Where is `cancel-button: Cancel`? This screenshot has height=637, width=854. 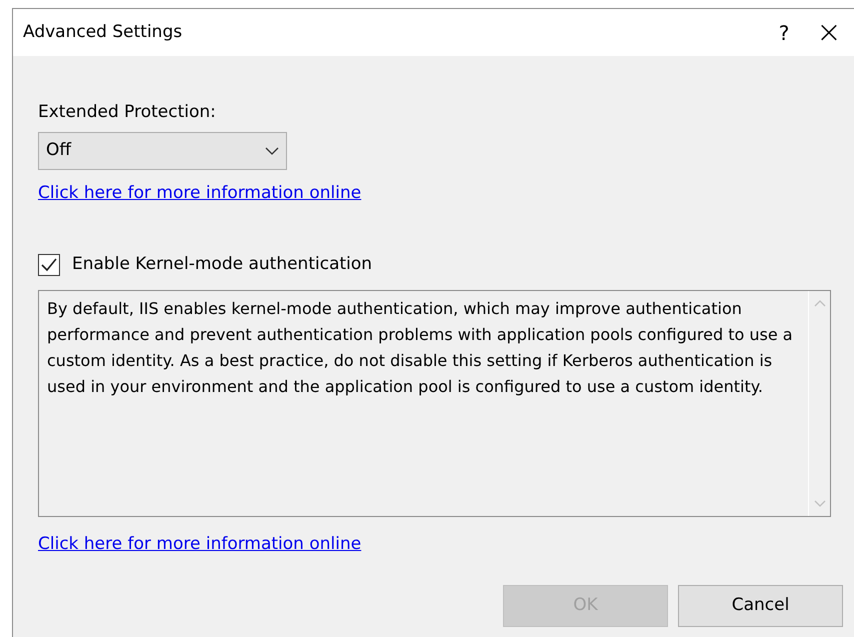
cancel-button: Cancel is located at coordinates (760, 606).